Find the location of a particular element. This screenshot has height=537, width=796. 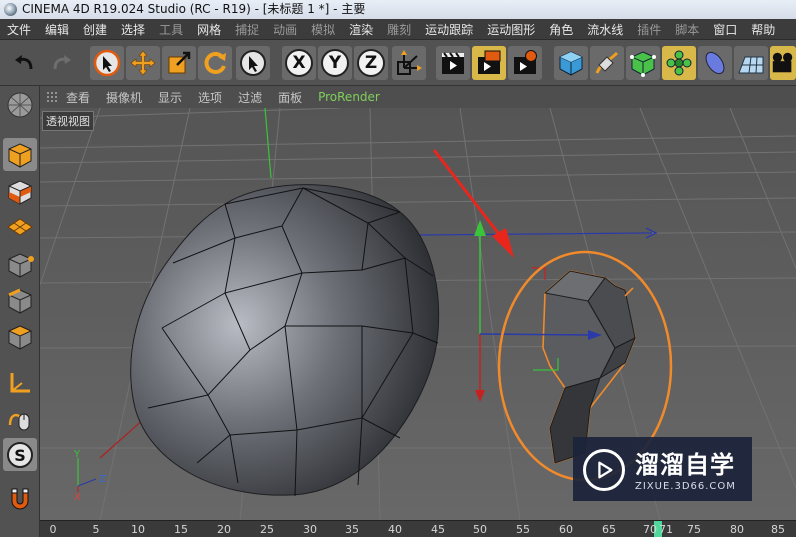

cloner-button is located at coordinates (679, 63).